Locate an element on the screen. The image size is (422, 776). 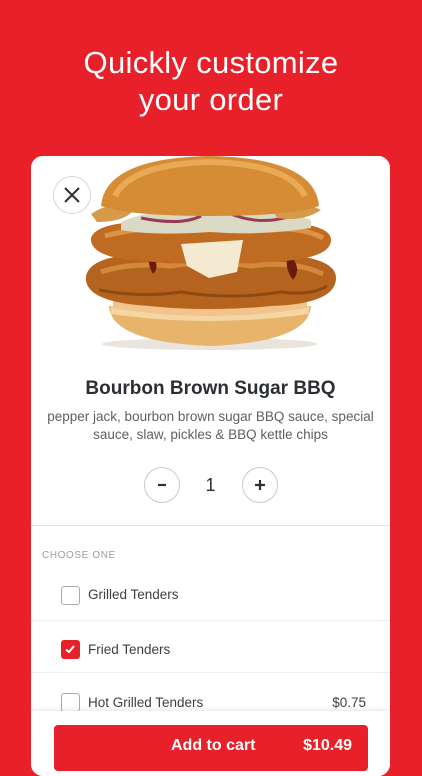
item-name: Bourbon Brown Sugar BBQ is located at coordinates (210, 388).